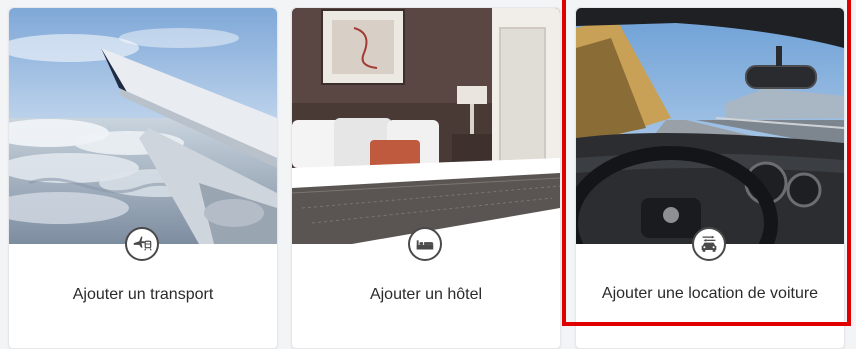 This screenshot has width=856, height=349. I want to click on add-transport-label: Ajouter un transport, so click(143, 294).